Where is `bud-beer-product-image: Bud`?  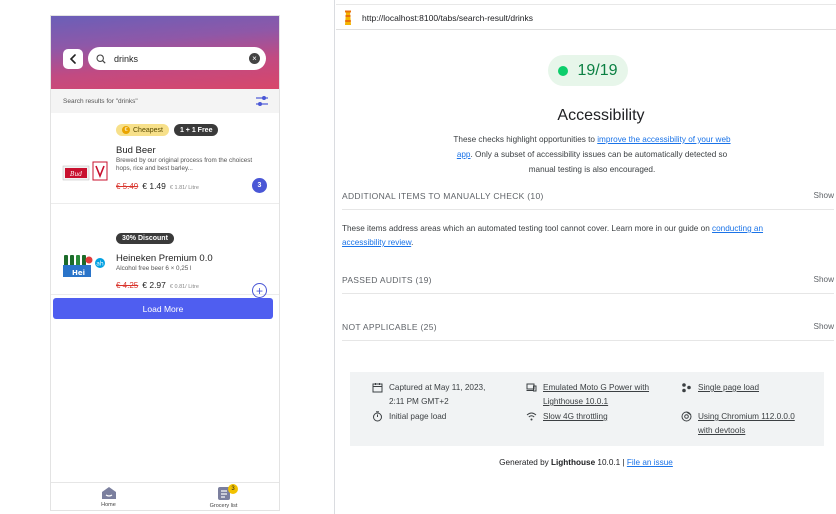
bud-beer-product-image: Bud is located at coordinates (85, 171).